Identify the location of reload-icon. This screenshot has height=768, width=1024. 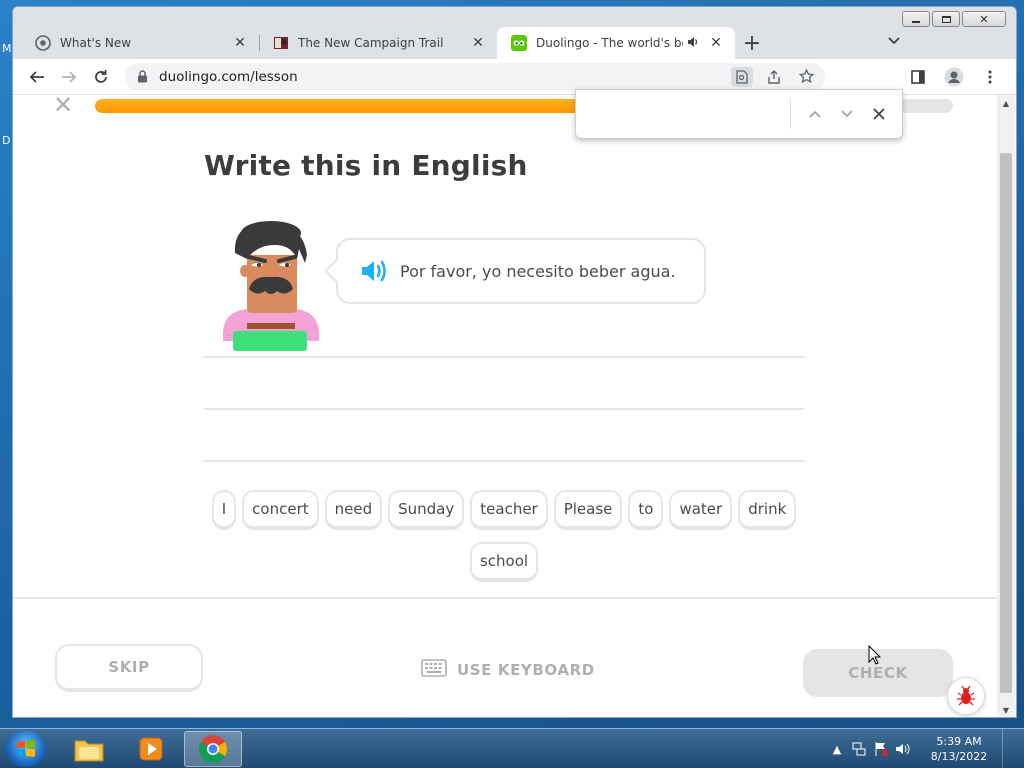
(101, 76).